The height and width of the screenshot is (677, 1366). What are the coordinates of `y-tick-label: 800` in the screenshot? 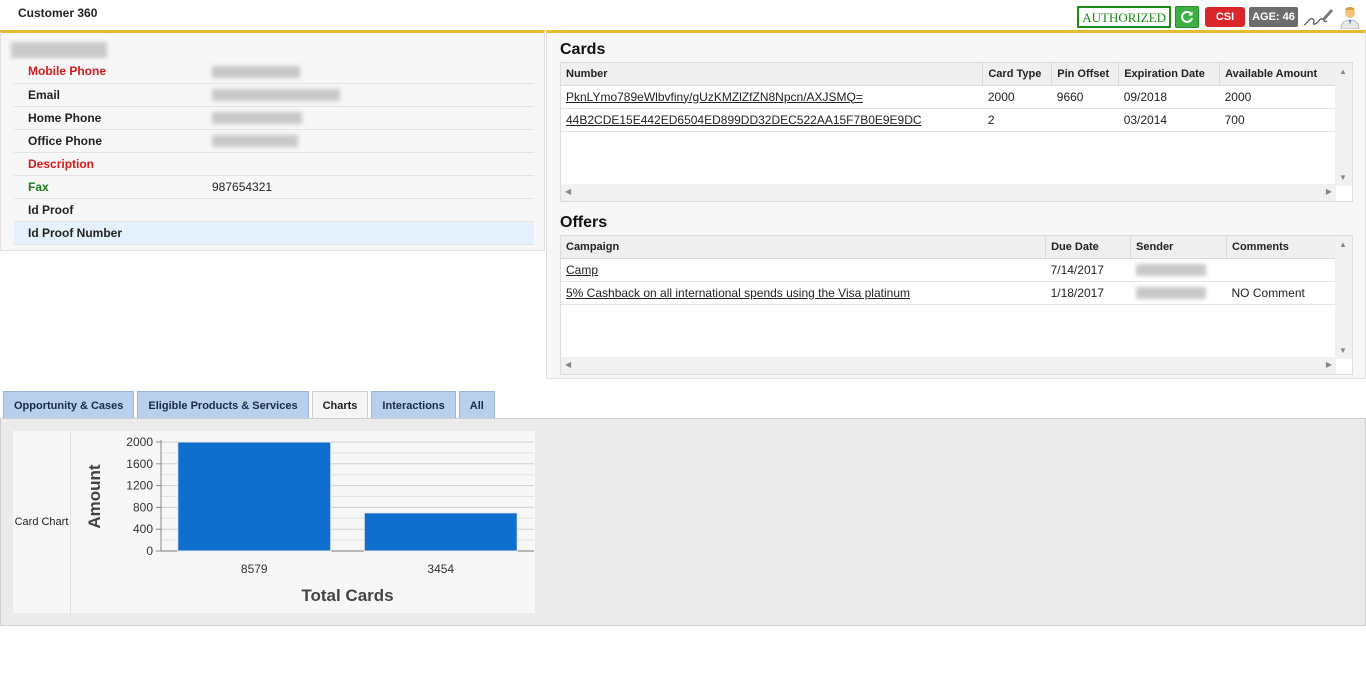 It's located at (143, 507).